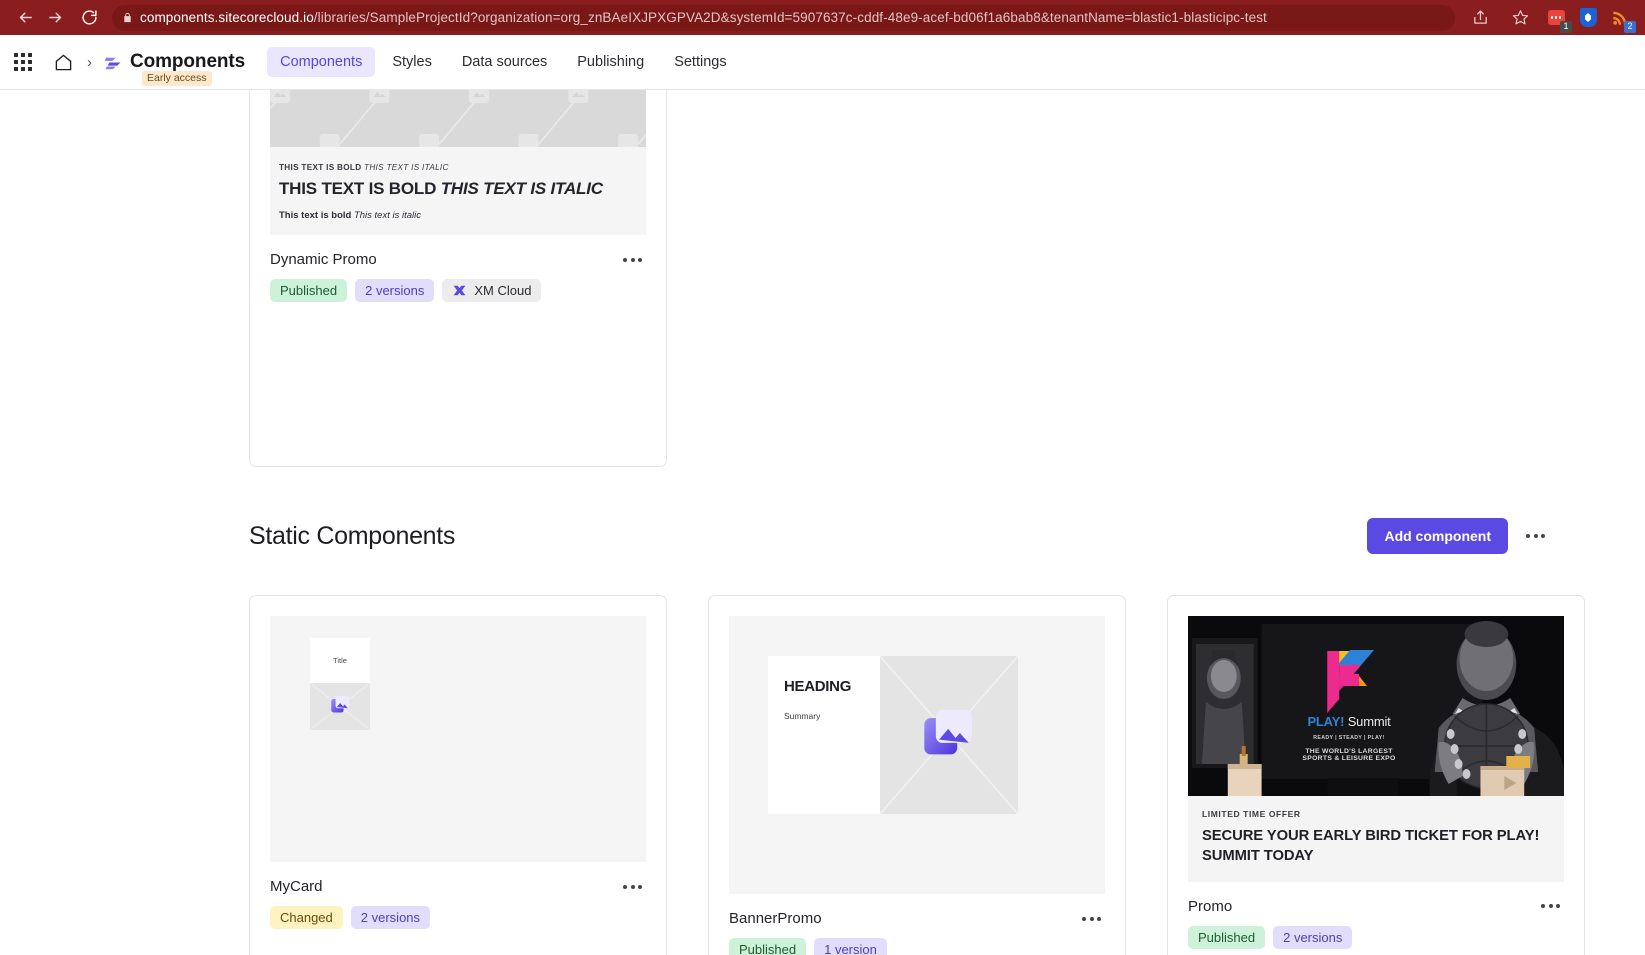 The height and width of the screenshot is (955, 1645). I want to click on component-preview: HEADING Summary, so click(917, 755).